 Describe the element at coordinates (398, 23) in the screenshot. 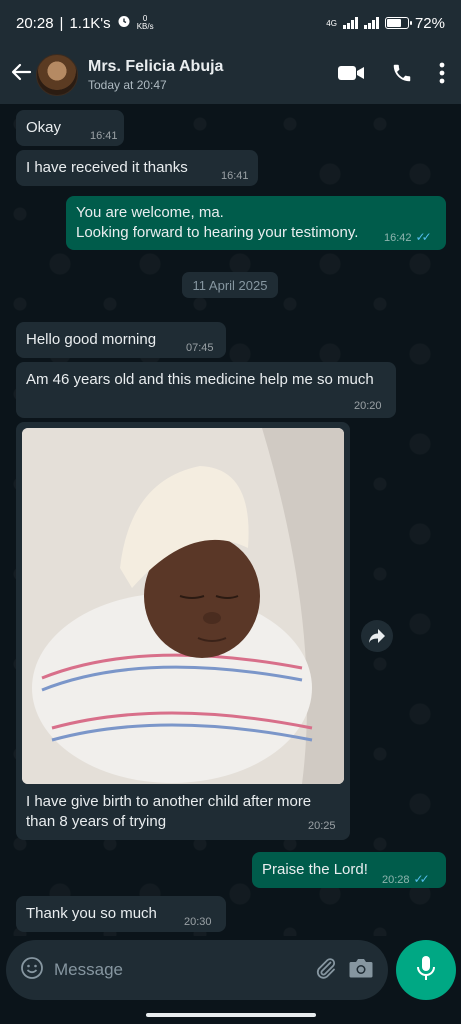

I see `battery-icon` at that location.